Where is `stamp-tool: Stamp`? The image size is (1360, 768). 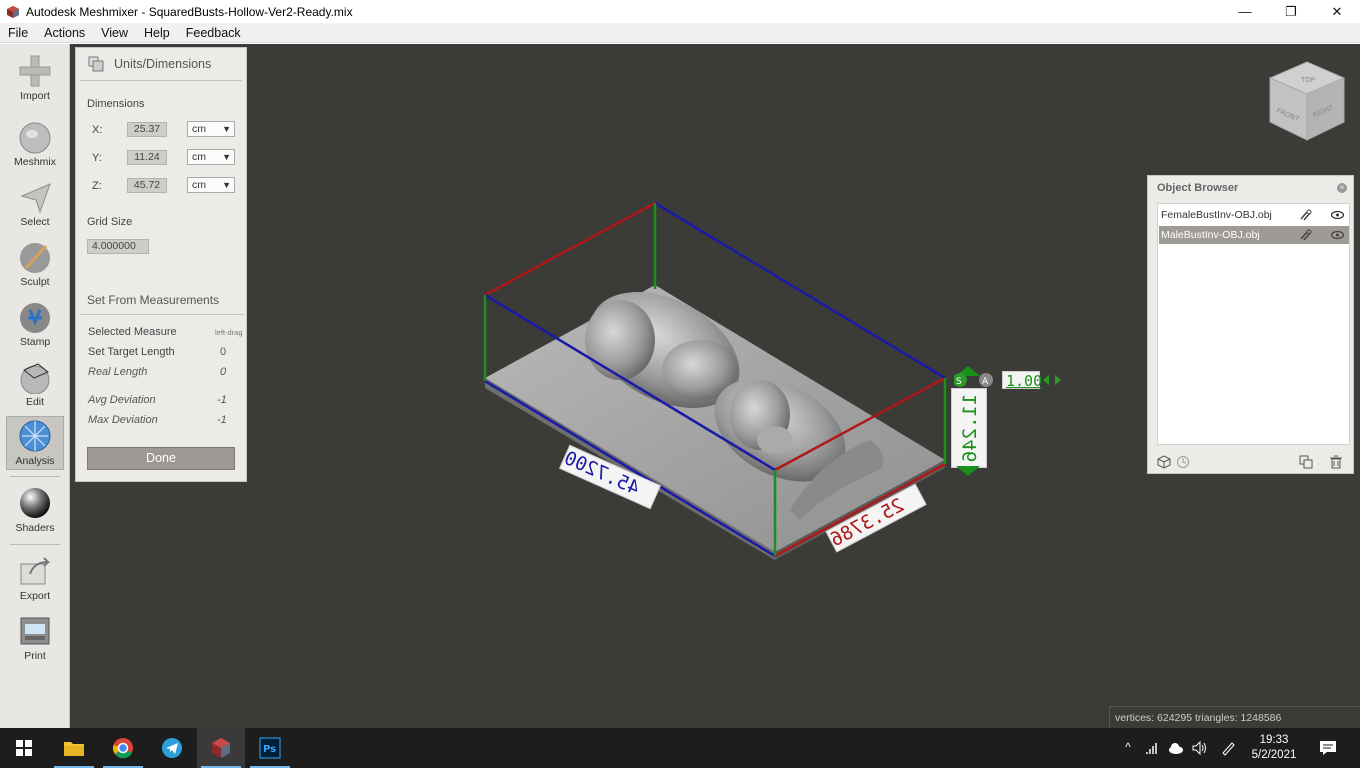
stamp-tool: Stamp is located at coordinates (35, 325).